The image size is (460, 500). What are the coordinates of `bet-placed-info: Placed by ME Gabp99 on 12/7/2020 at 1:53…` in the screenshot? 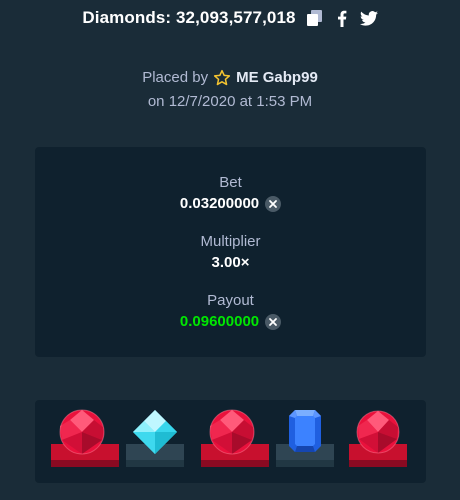 It's located at (230, 90).